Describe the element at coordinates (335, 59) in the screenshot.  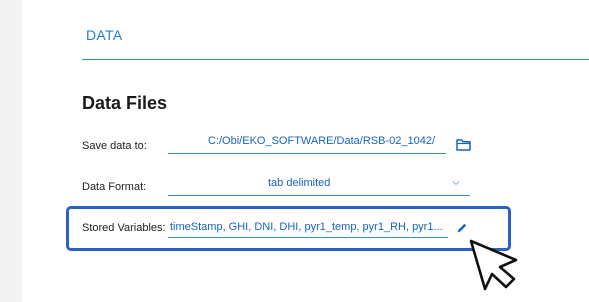
I see `tab-underline` at that location.